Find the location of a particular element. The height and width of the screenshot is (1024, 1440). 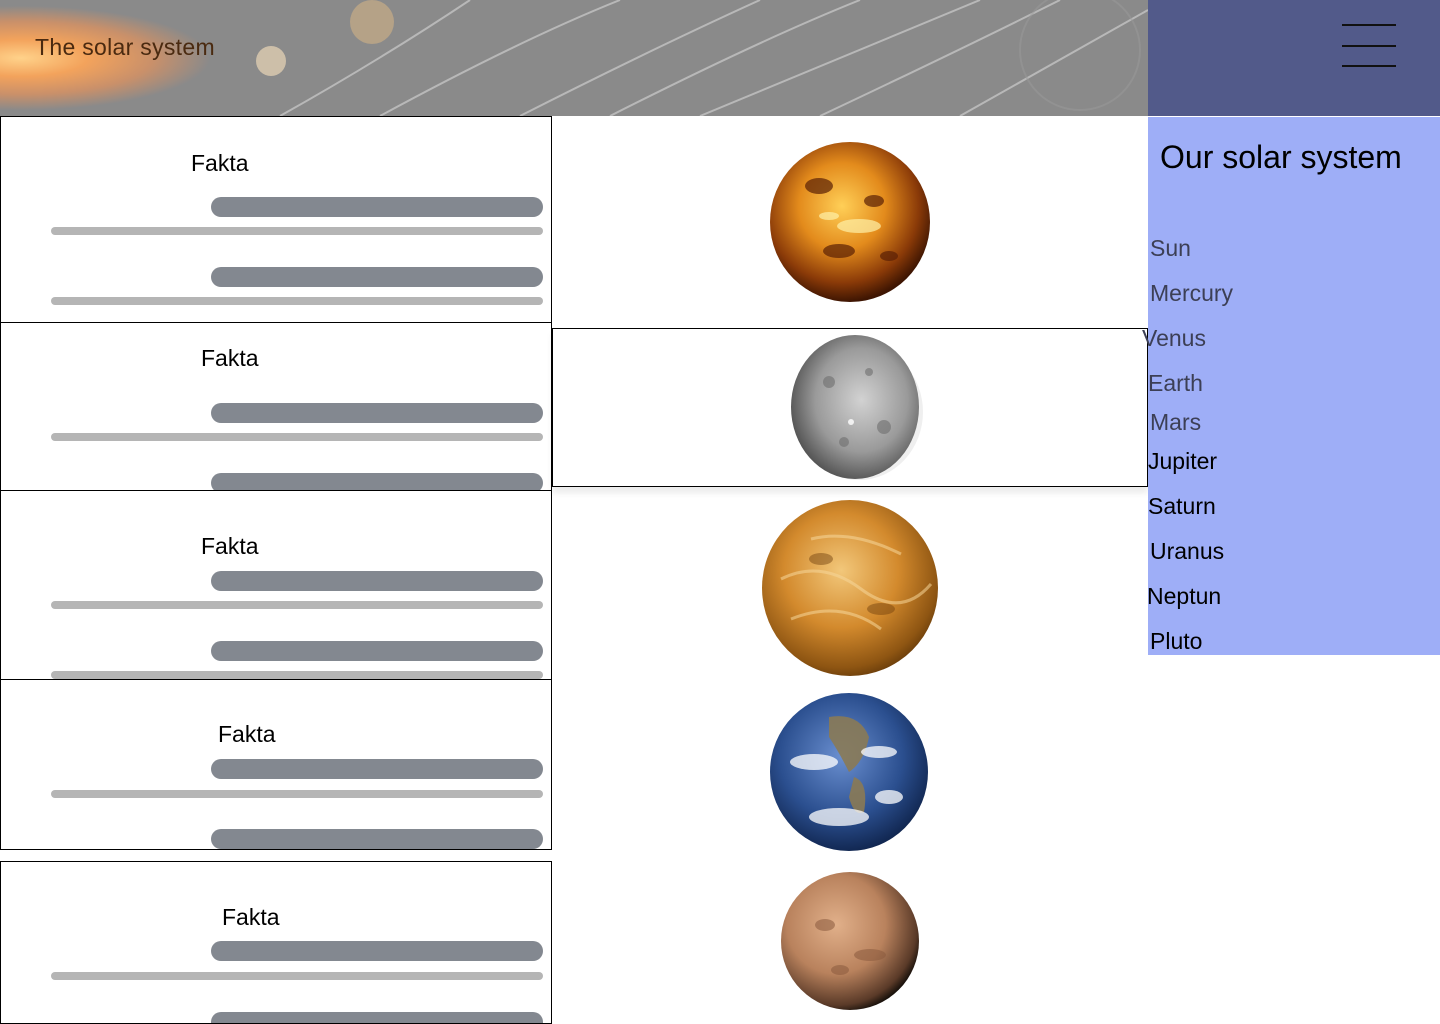

earth-planet-image is located at coordinates (849, 772).